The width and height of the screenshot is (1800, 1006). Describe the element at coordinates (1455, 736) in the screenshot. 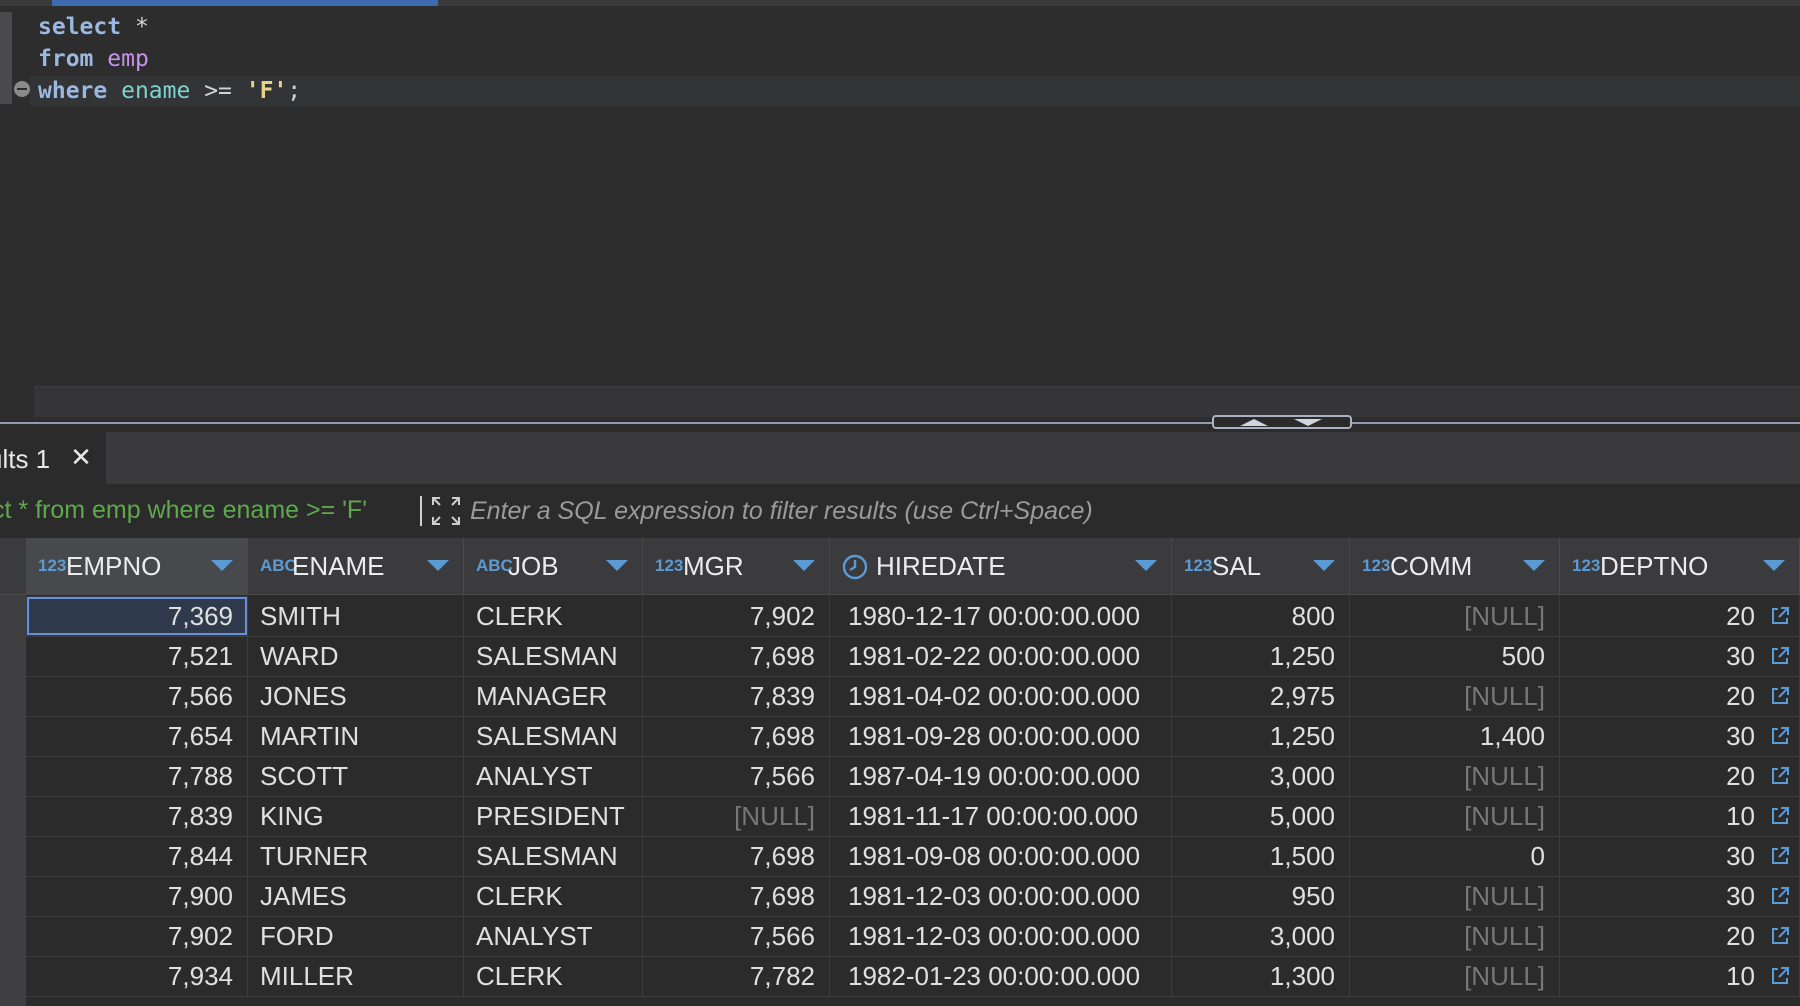

I see `cell-comm: 1,400` at that location.